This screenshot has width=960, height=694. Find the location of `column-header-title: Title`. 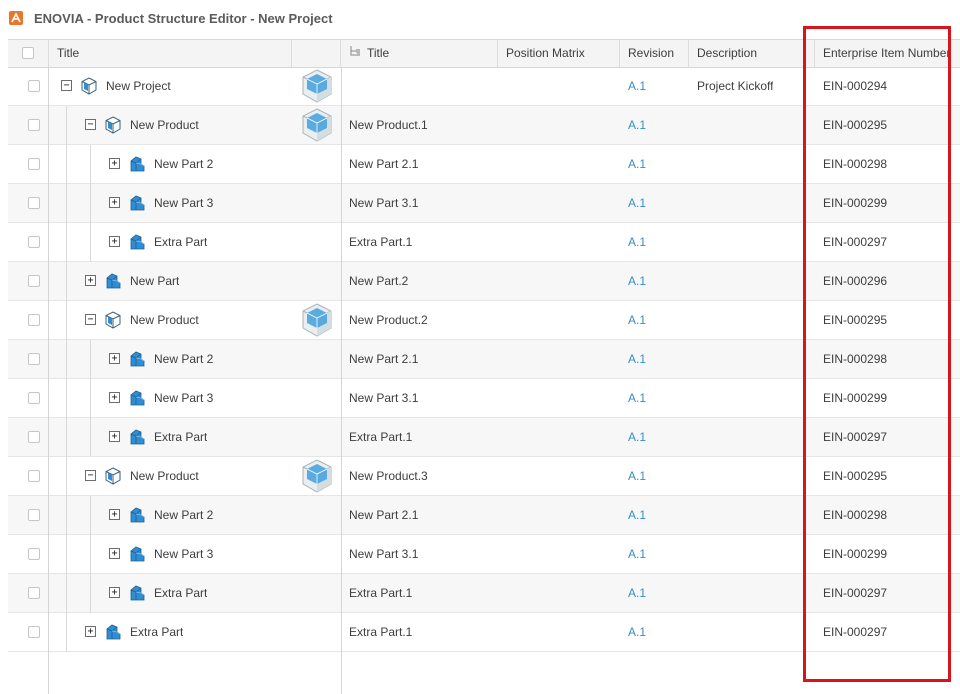

column-header-title: Title is located at coordinates (170, 53).